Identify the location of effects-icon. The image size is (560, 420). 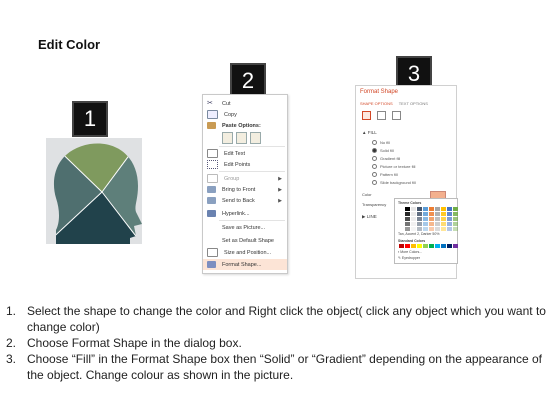
(381, 115).